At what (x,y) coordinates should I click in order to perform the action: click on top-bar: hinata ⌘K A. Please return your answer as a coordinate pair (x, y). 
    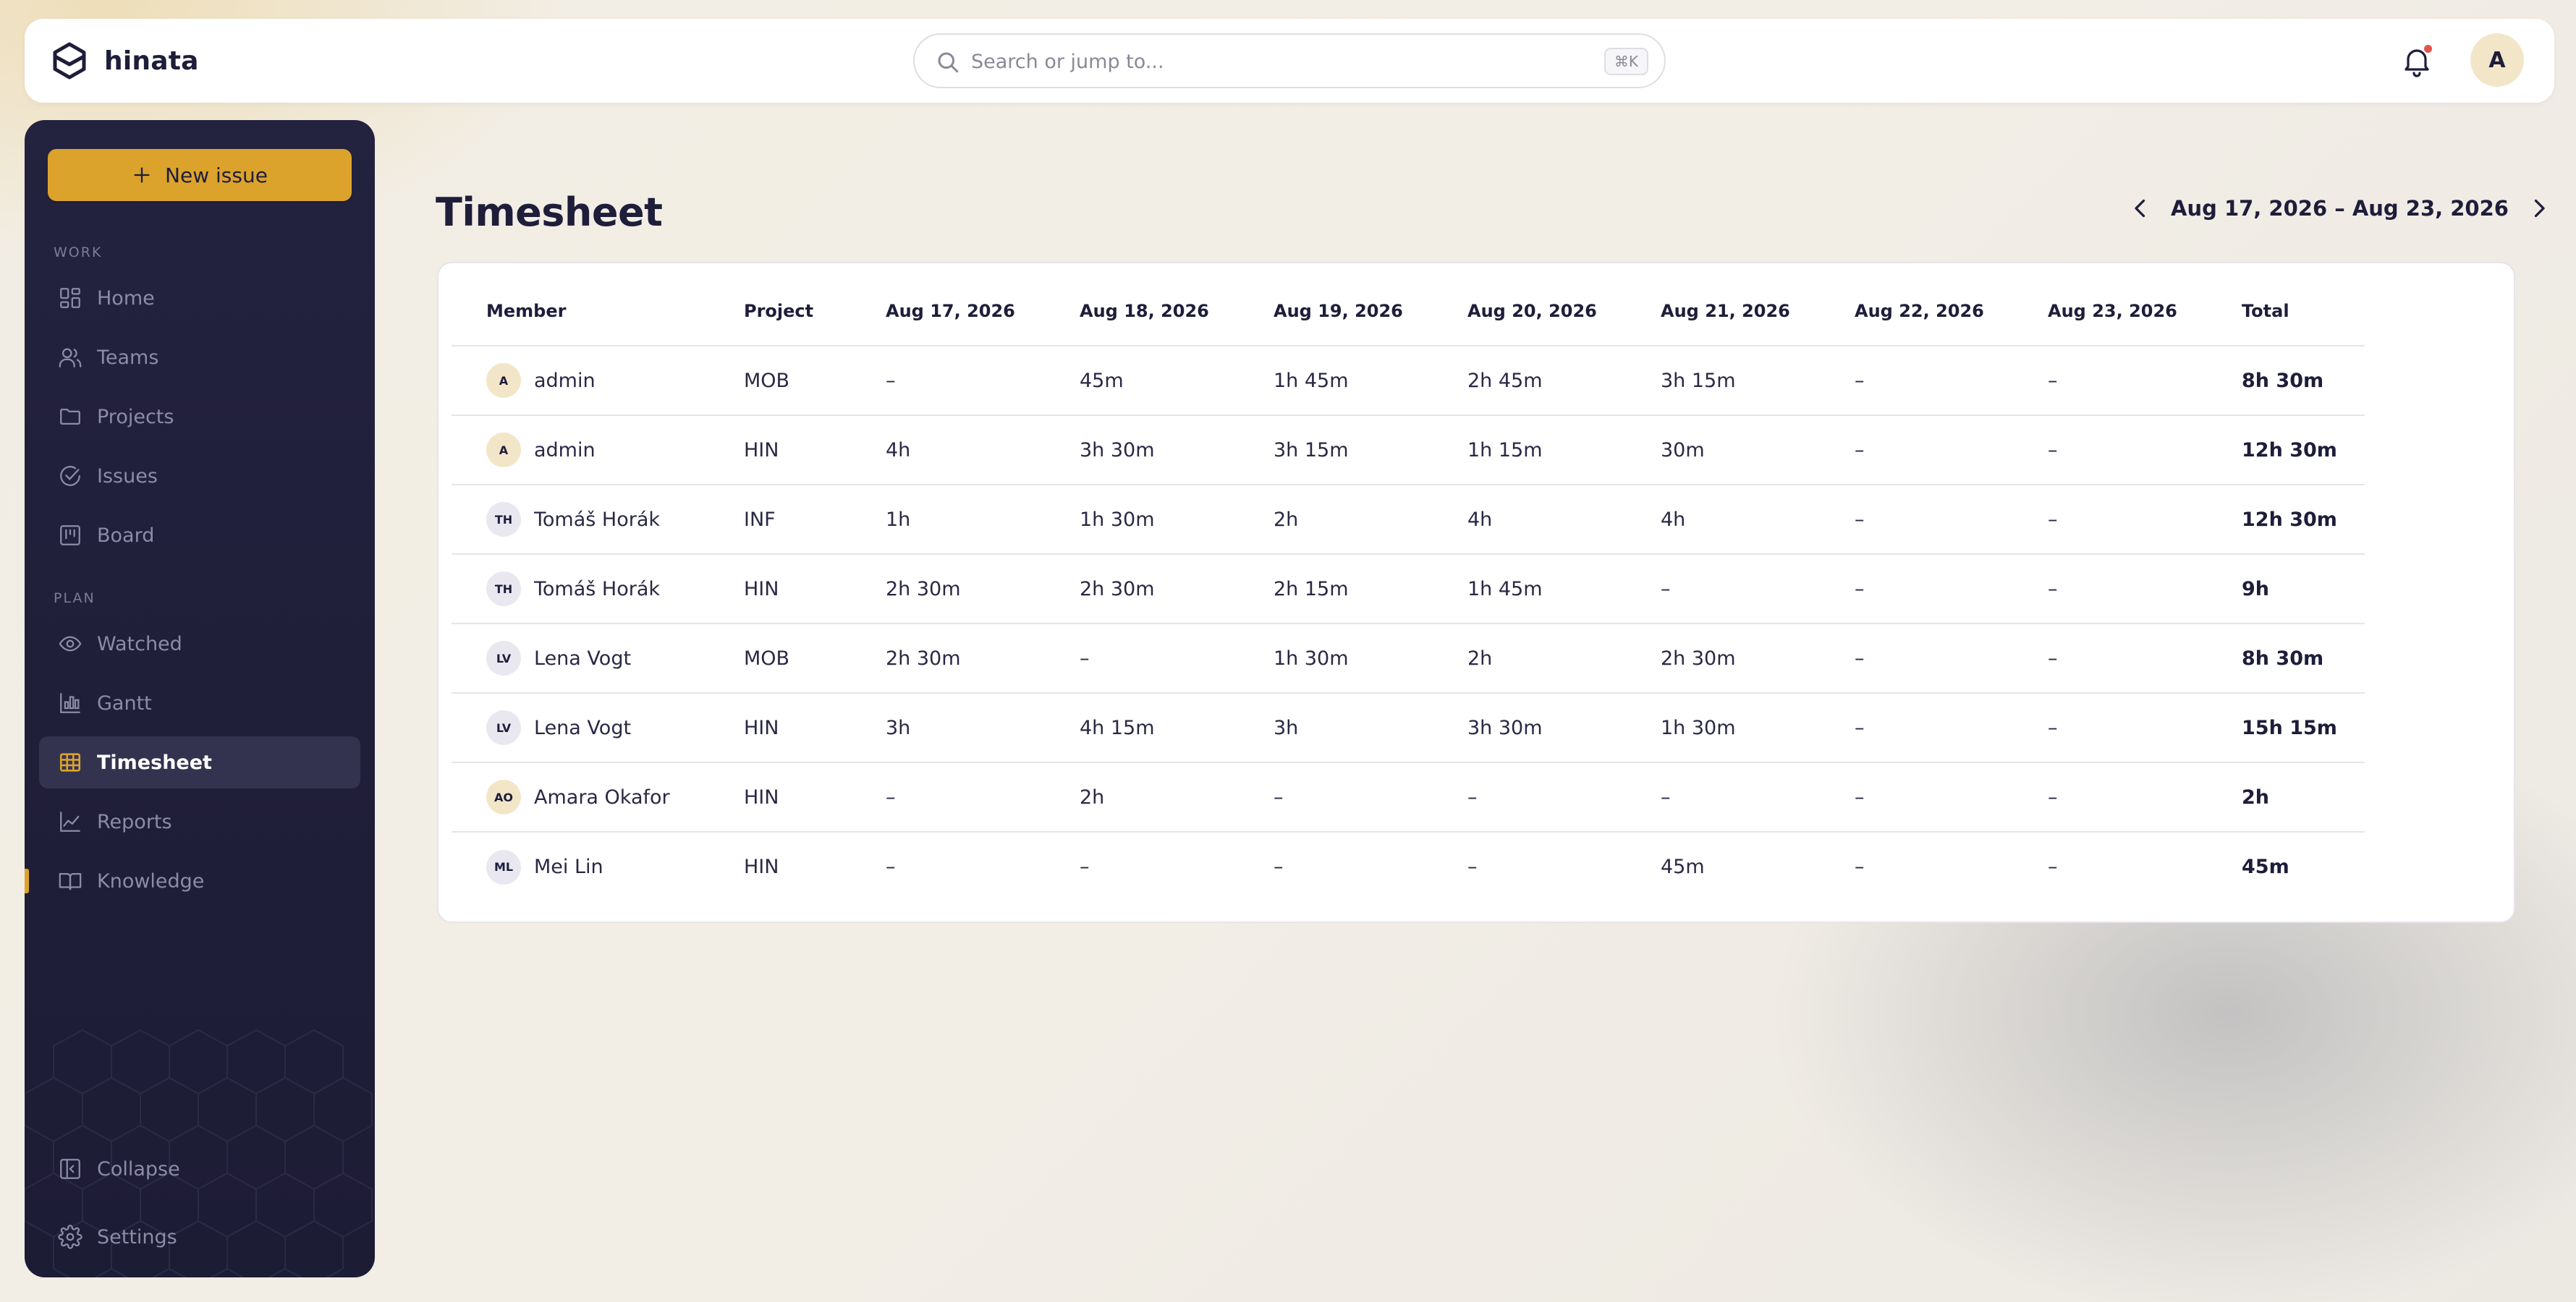
    Looking at the image, I should click on (1289, 61).